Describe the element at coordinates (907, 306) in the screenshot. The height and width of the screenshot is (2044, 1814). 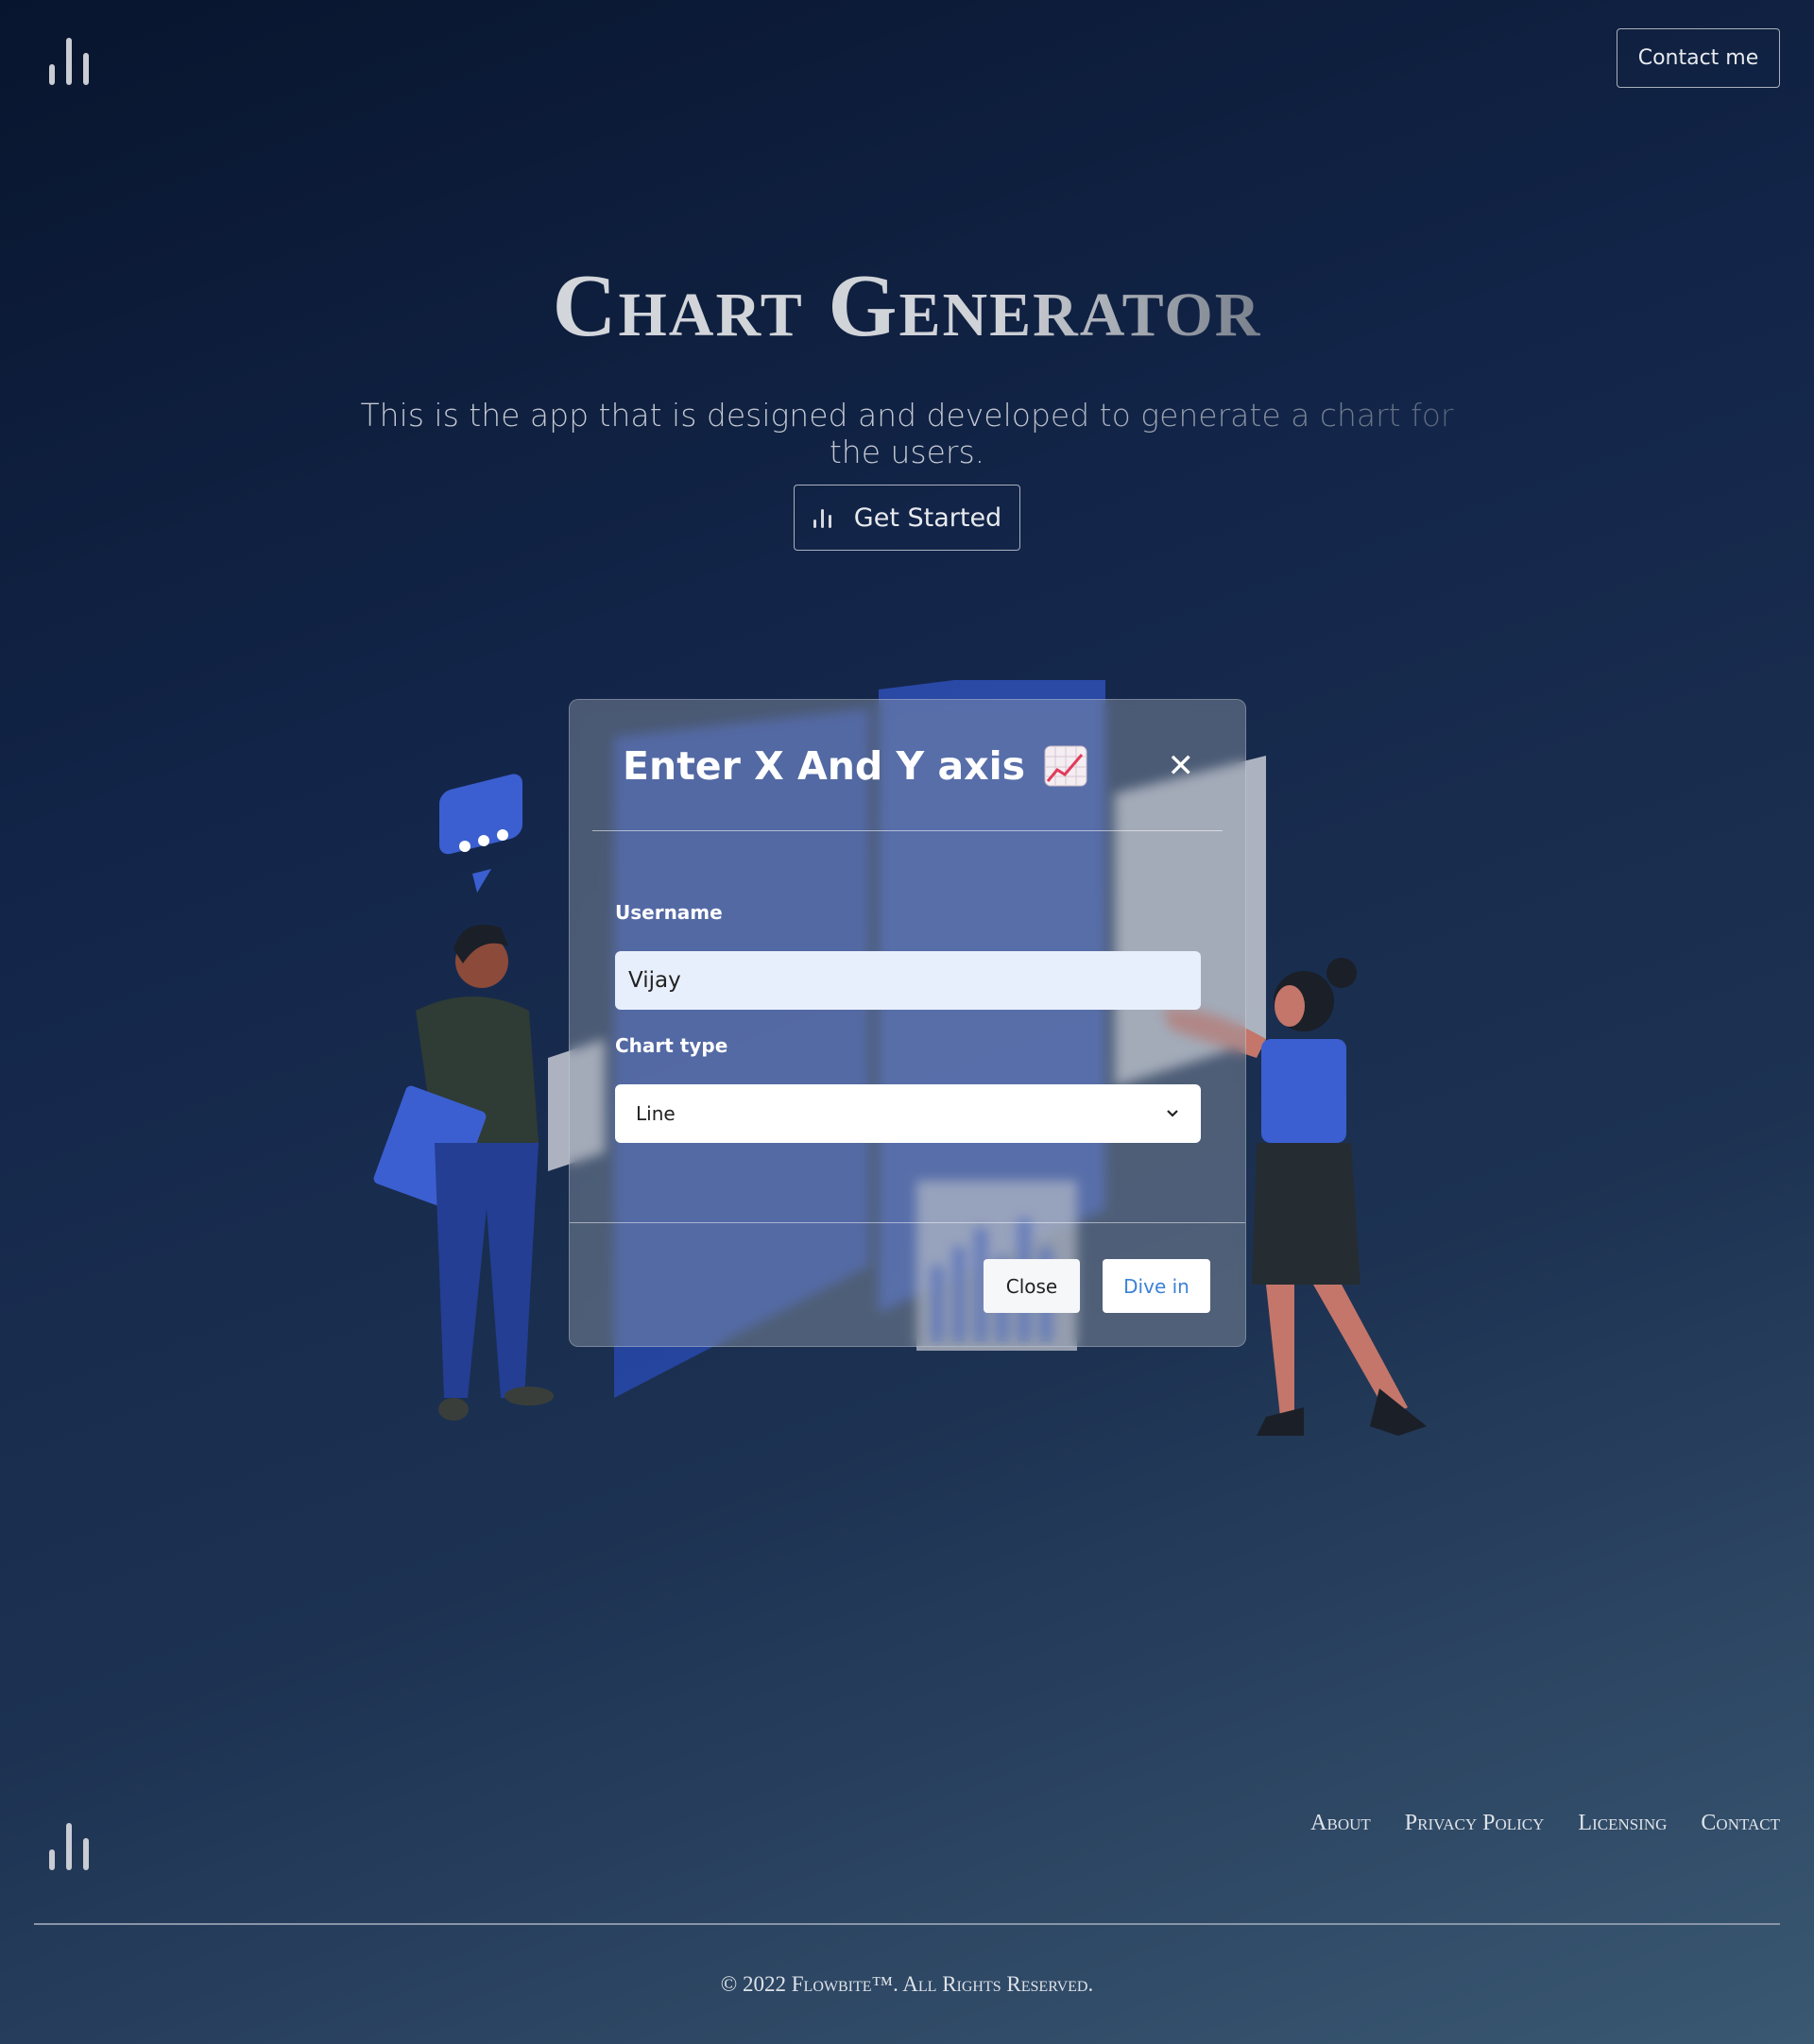
I see `page-title: Chart Generator` at that location.